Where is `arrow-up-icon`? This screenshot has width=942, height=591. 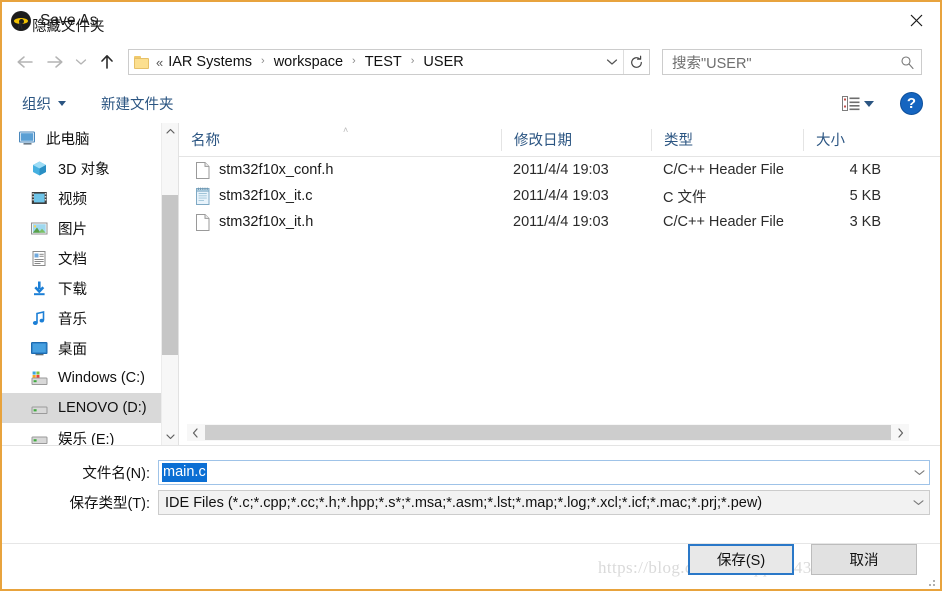 arrow-up-icon is located at coordinates (107, 62).